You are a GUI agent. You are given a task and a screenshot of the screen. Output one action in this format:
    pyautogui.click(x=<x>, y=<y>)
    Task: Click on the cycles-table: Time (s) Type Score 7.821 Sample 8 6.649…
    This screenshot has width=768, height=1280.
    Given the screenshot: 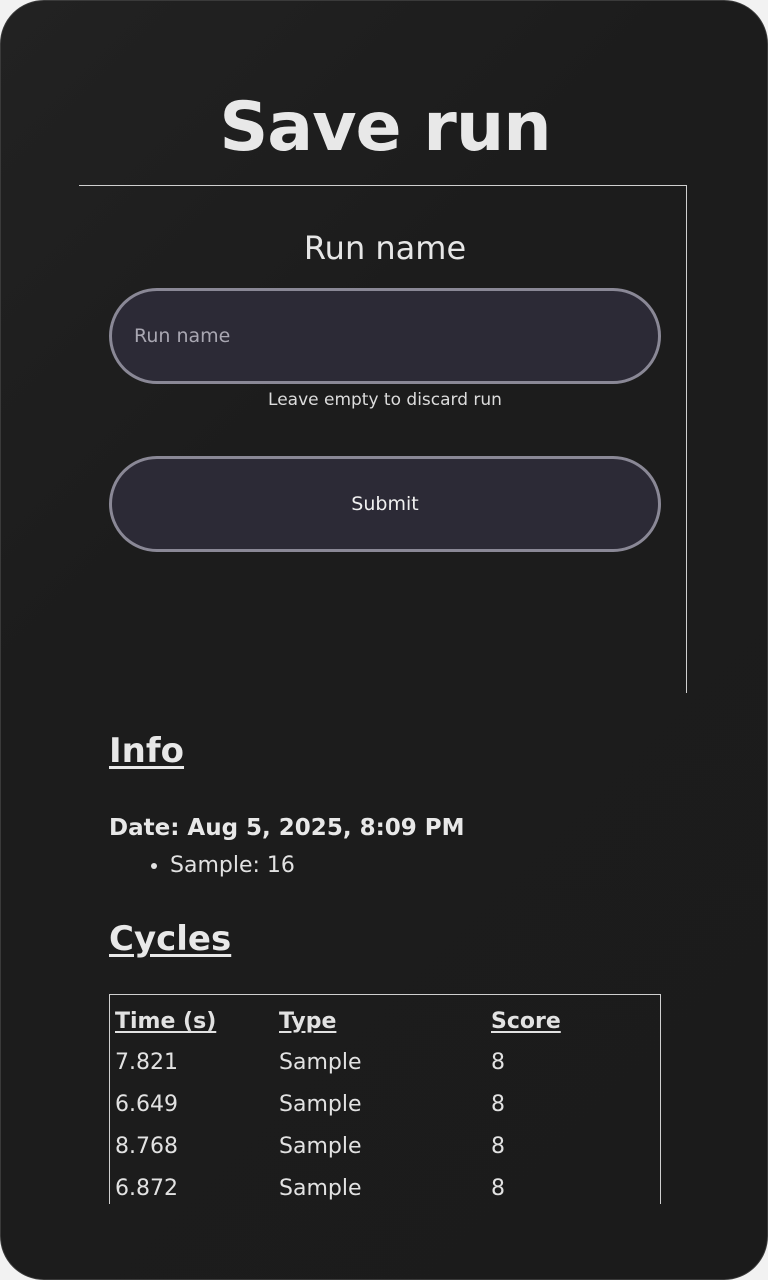 What is the action you would take?
    pyautogui.click(x=385, y=1099)
    